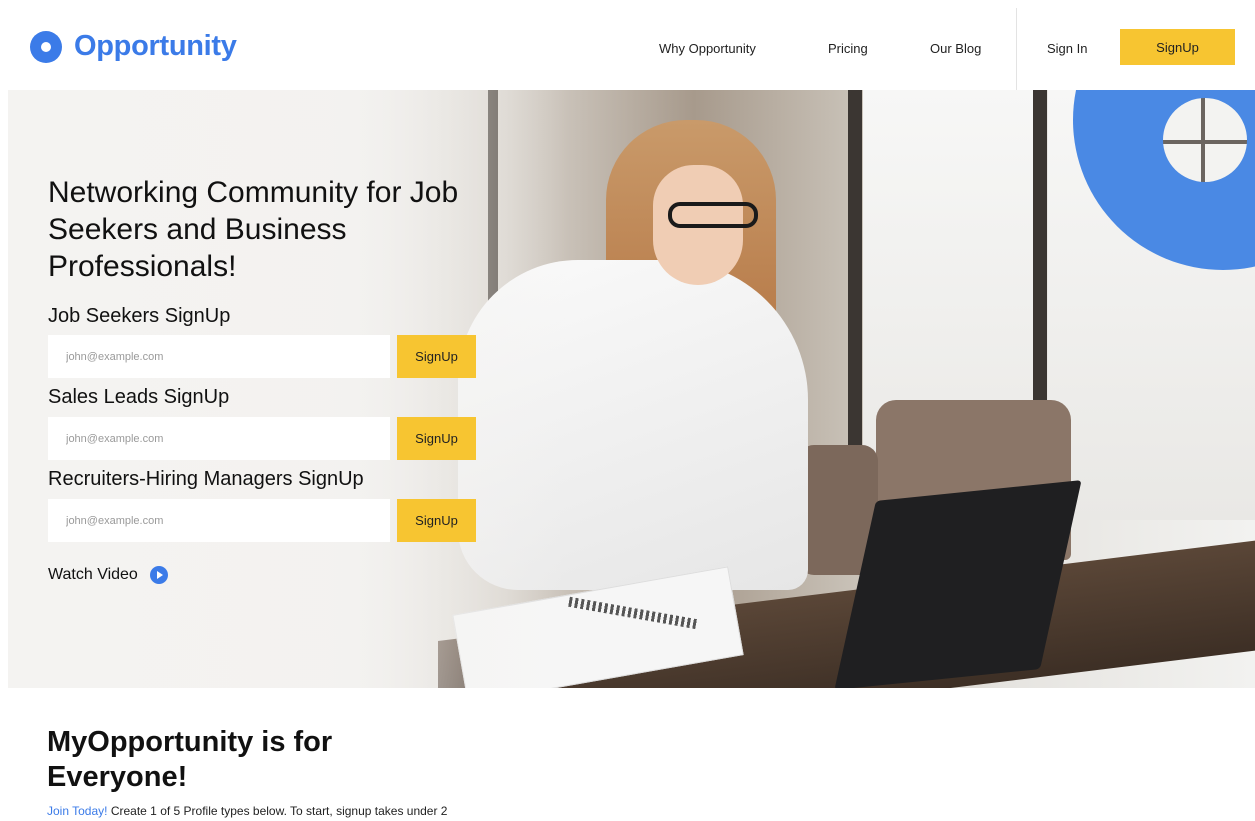 This screenshot has height=821, width=1255. Describe the element at coordinates (139, 397) in the screenshot. I see `sales-leads-label: Sales Leads SignUp` at that location.